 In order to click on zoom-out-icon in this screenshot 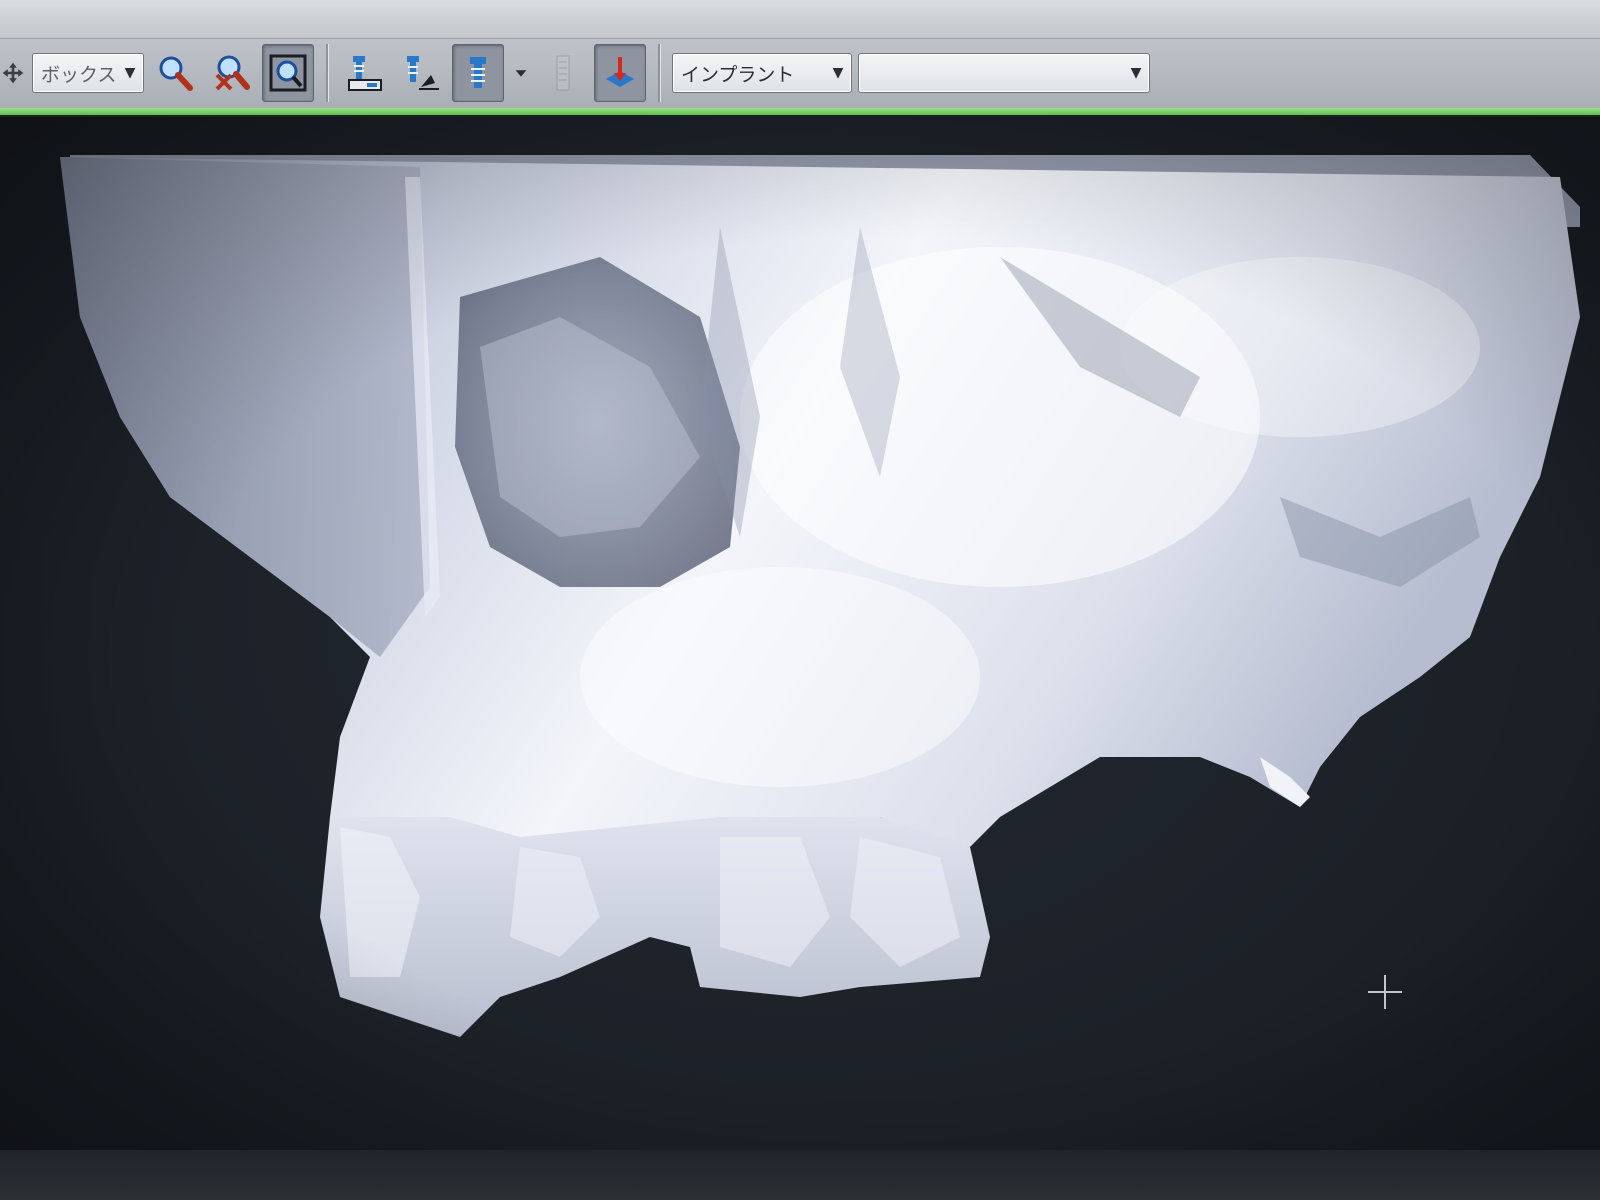, I will do `click(232, 73)`.